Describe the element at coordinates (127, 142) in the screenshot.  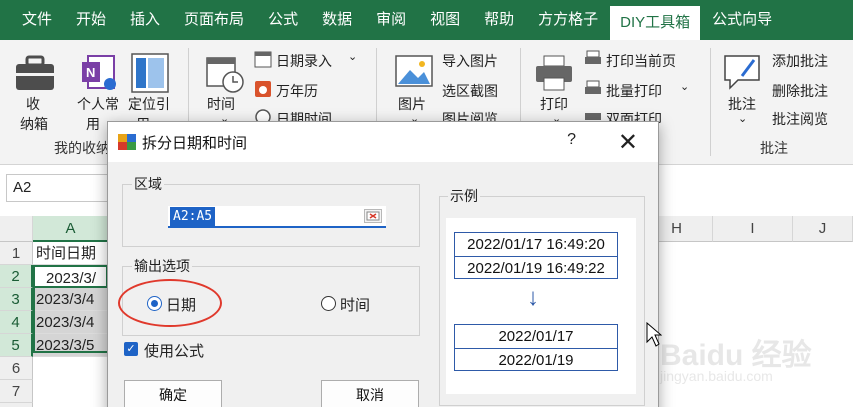
I see `app-logo-icon` at that location.